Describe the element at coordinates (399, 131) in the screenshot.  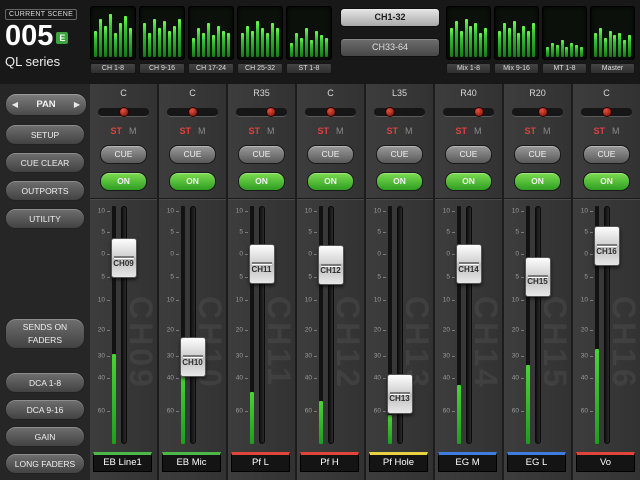
I see `stereo-mono-indicators: ST M` at that location.